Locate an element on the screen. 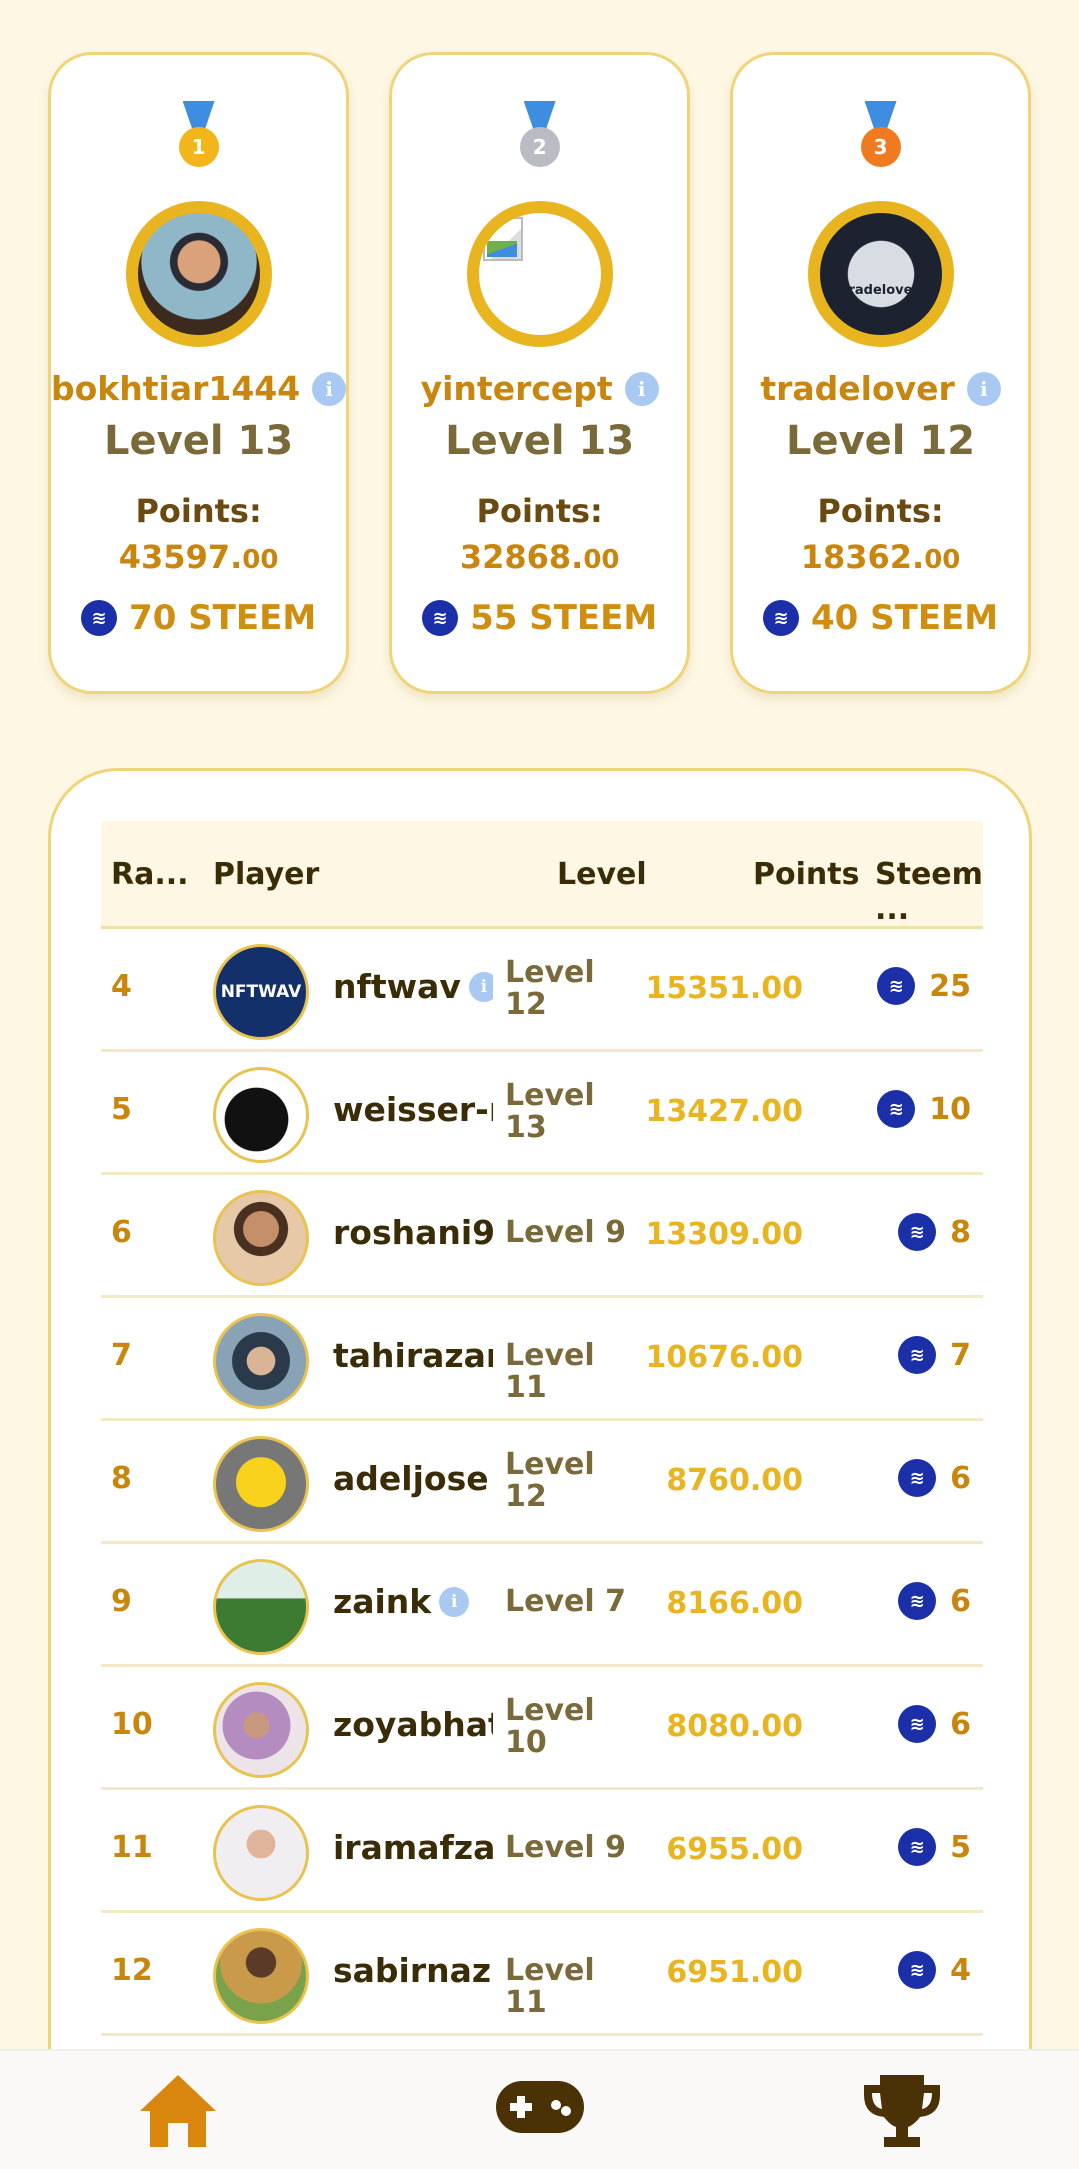 Image resolution: width=1079 pixels, height=2169 pixels. level: Level 7 is located at coordinates (565, 1601).